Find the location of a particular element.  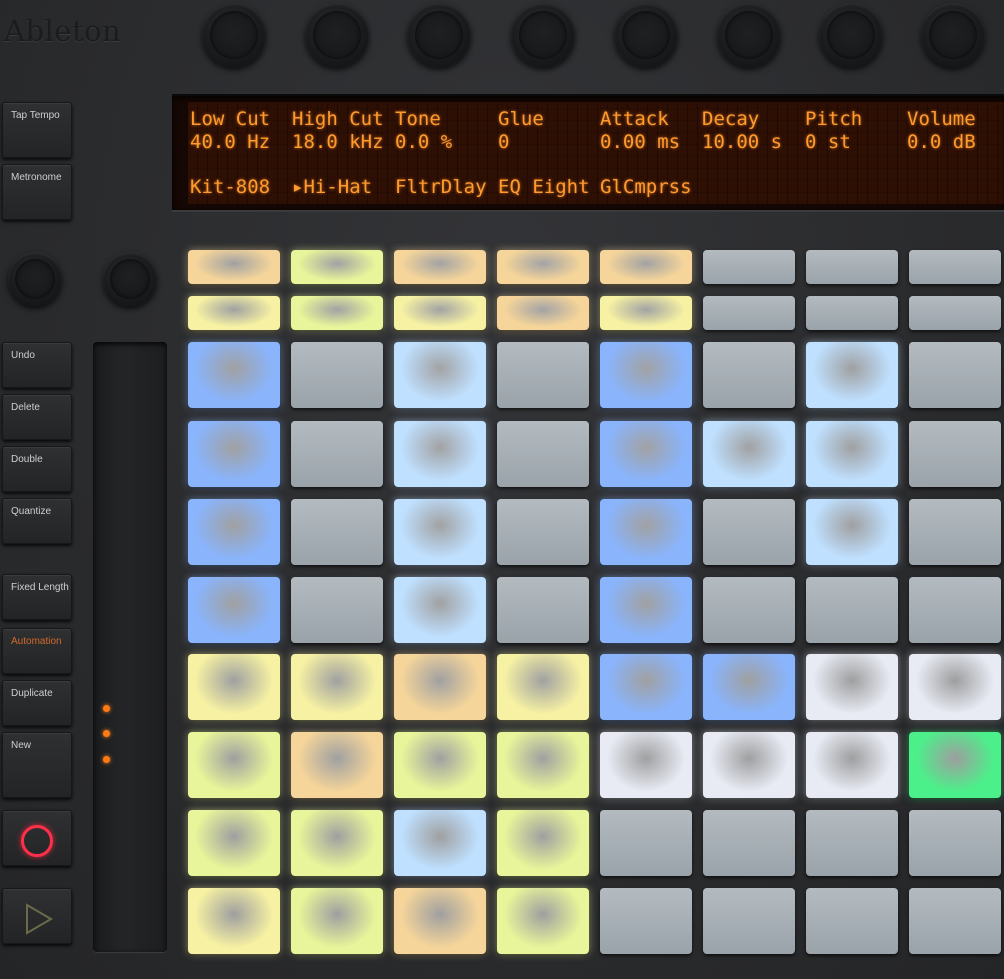

tempo-knob is located at coordinates (35, 279).